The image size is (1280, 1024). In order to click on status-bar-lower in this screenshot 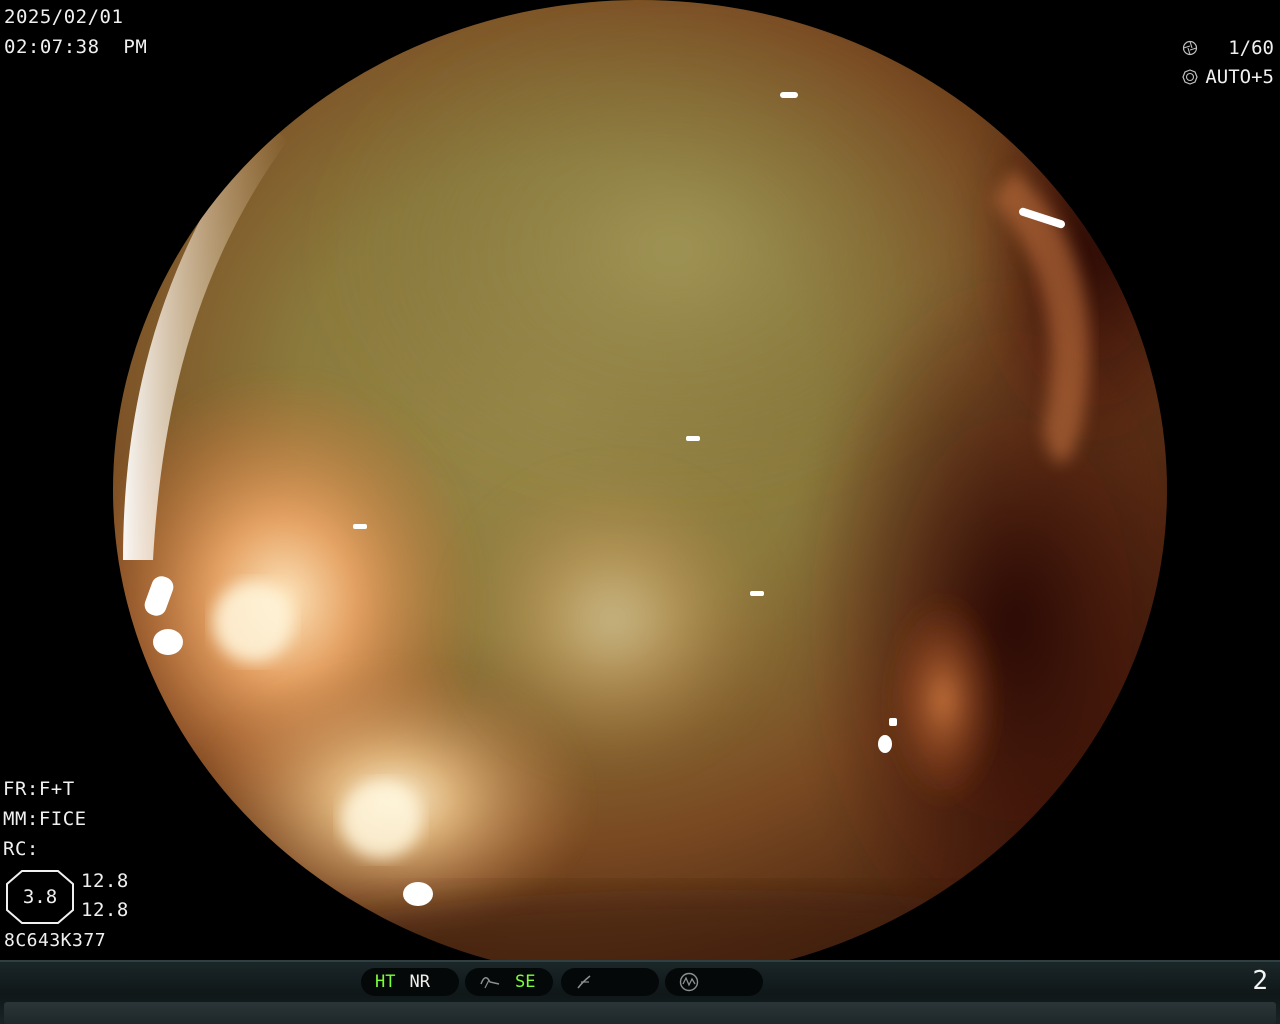, I will do `click(640, 1013)`.